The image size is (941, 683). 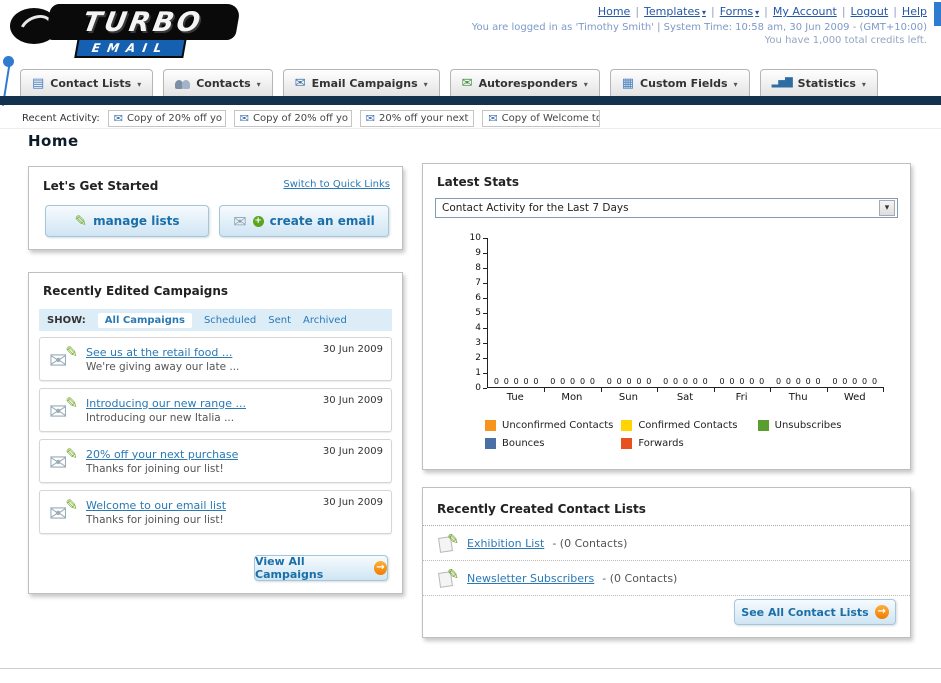 What do you see at coordinates (321, 568) in the screenshot?
I see `view-all-campaigns-button: View All Campaigns →` at bounding box center [321, 568].